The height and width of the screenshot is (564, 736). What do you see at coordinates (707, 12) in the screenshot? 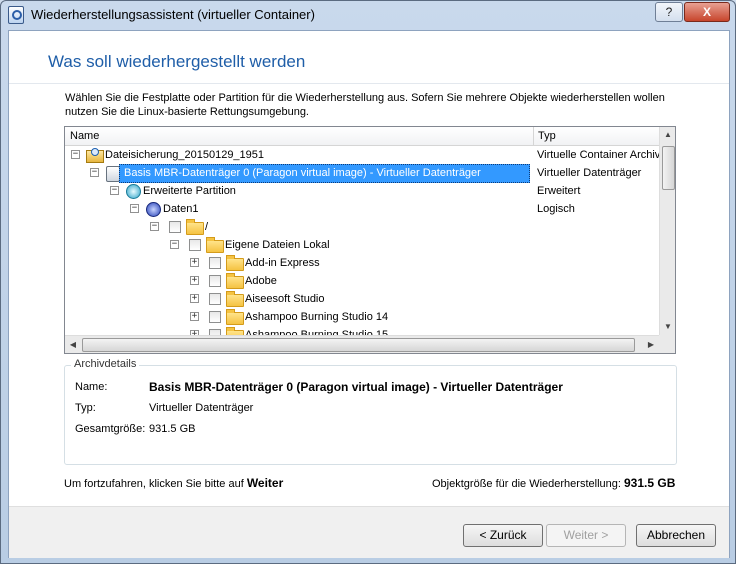
I see `close-button: X` at bounding box center [707, 12].